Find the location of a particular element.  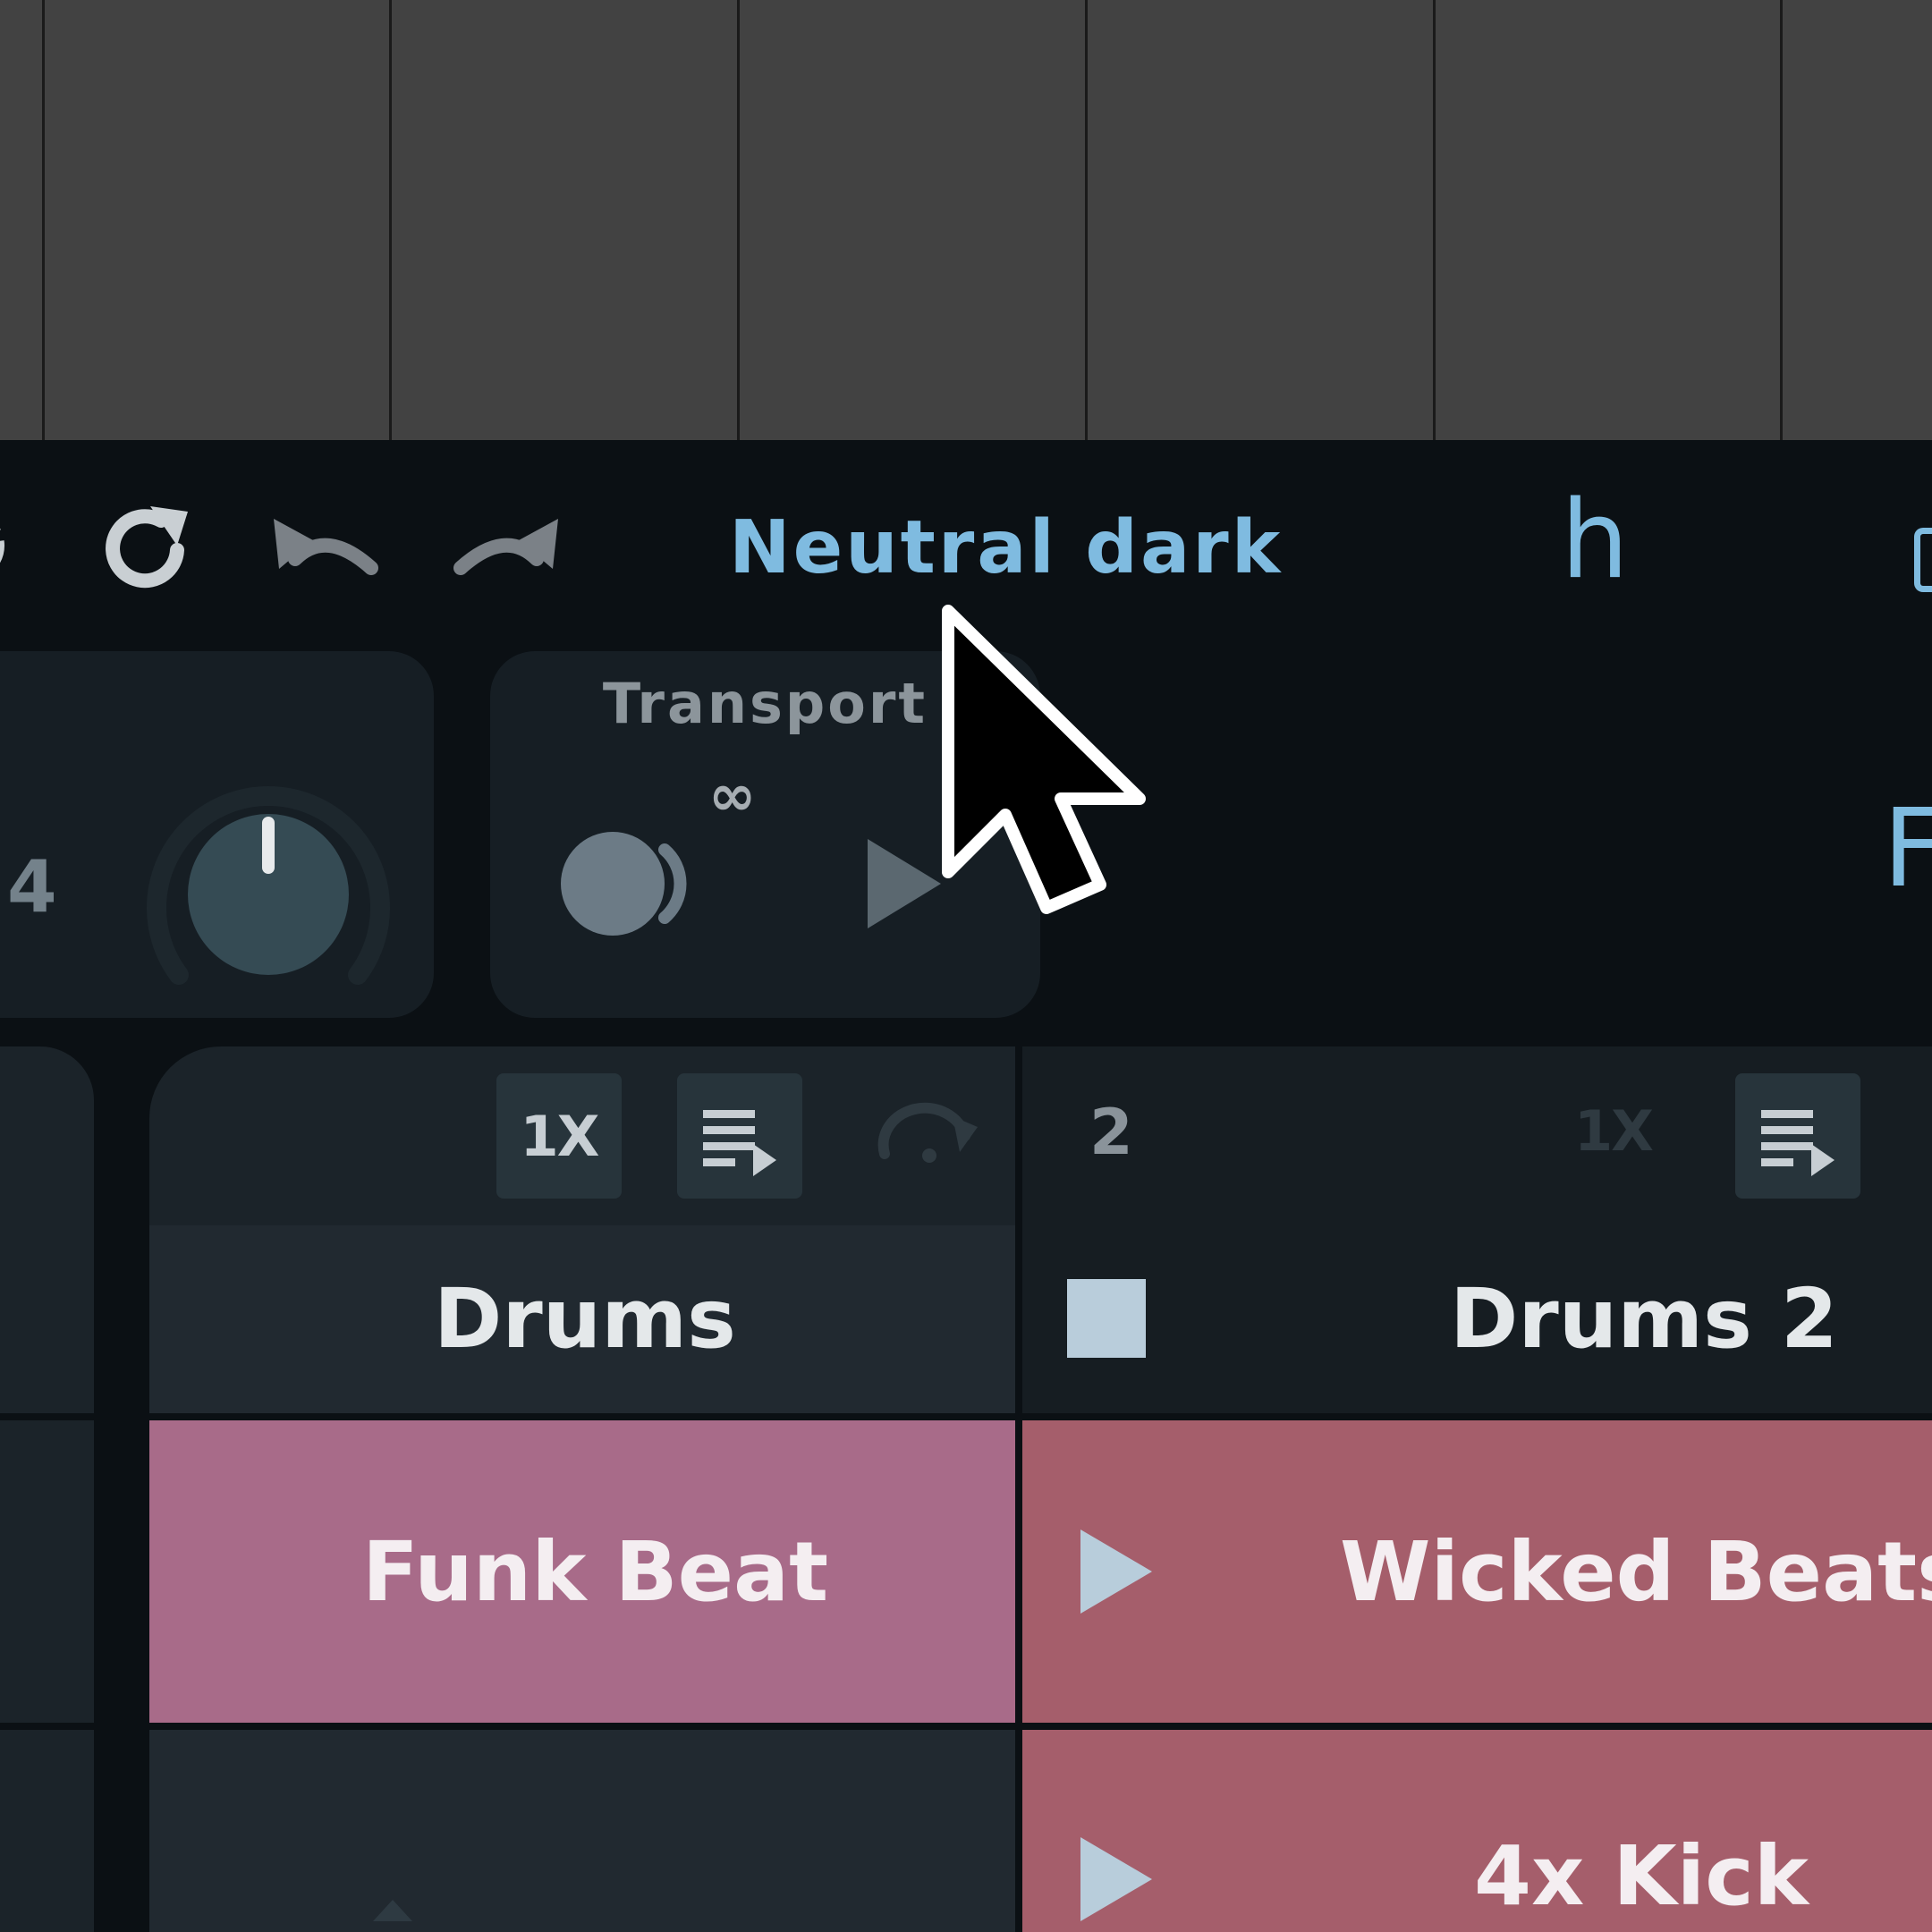

clip-name: Funk Beat is located at coordinates (595, 1571).